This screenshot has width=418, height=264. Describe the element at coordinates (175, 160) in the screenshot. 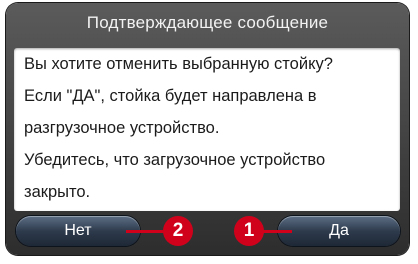

I see `message-line: Убедитесь, что загрузочное устройство` at that location.